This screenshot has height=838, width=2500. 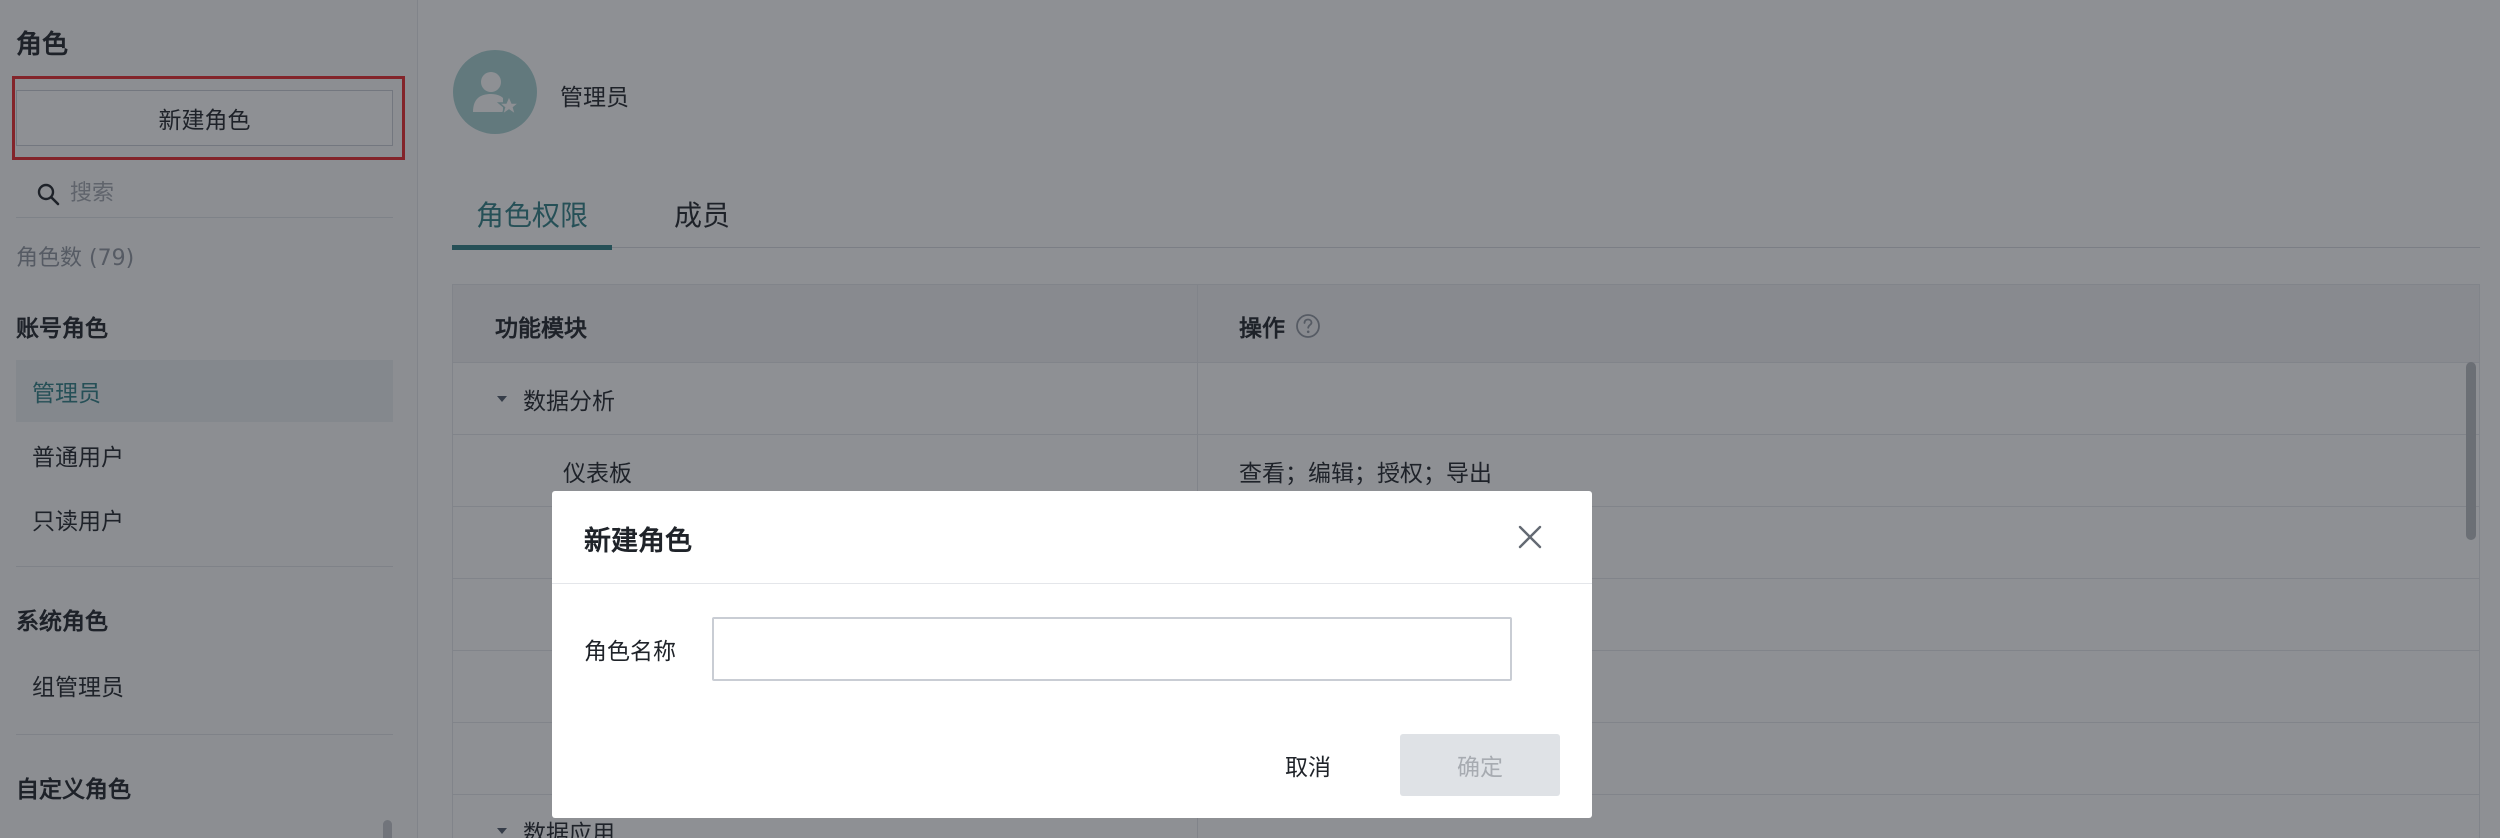 I want to click on role-name-label: 角色名称, so click(x=630, y=652).